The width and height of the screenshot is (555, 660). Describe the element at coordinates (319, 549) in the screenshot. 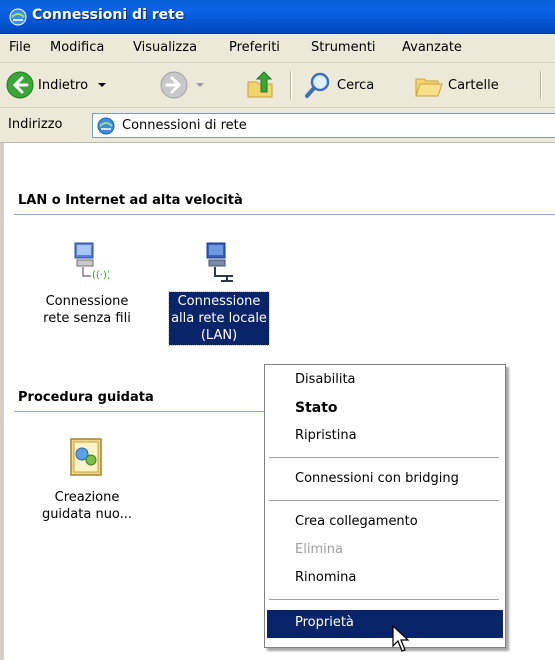

I see `menu-item-elimina: Elimina` at that location.